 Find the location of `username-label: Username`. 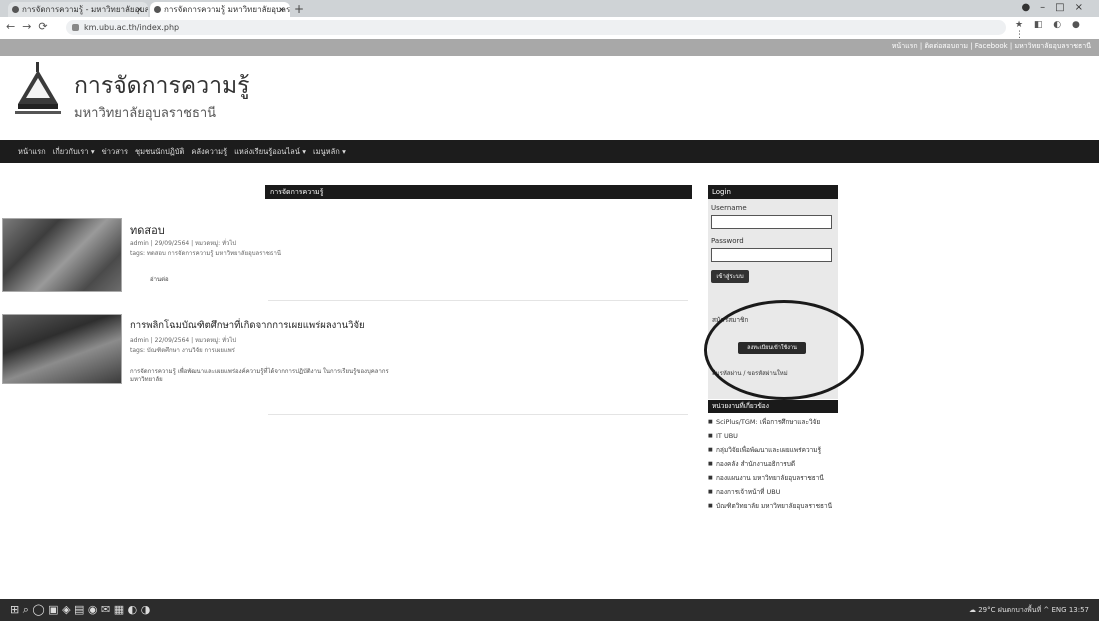

username-label: Username is located at coordinates (729, 208).